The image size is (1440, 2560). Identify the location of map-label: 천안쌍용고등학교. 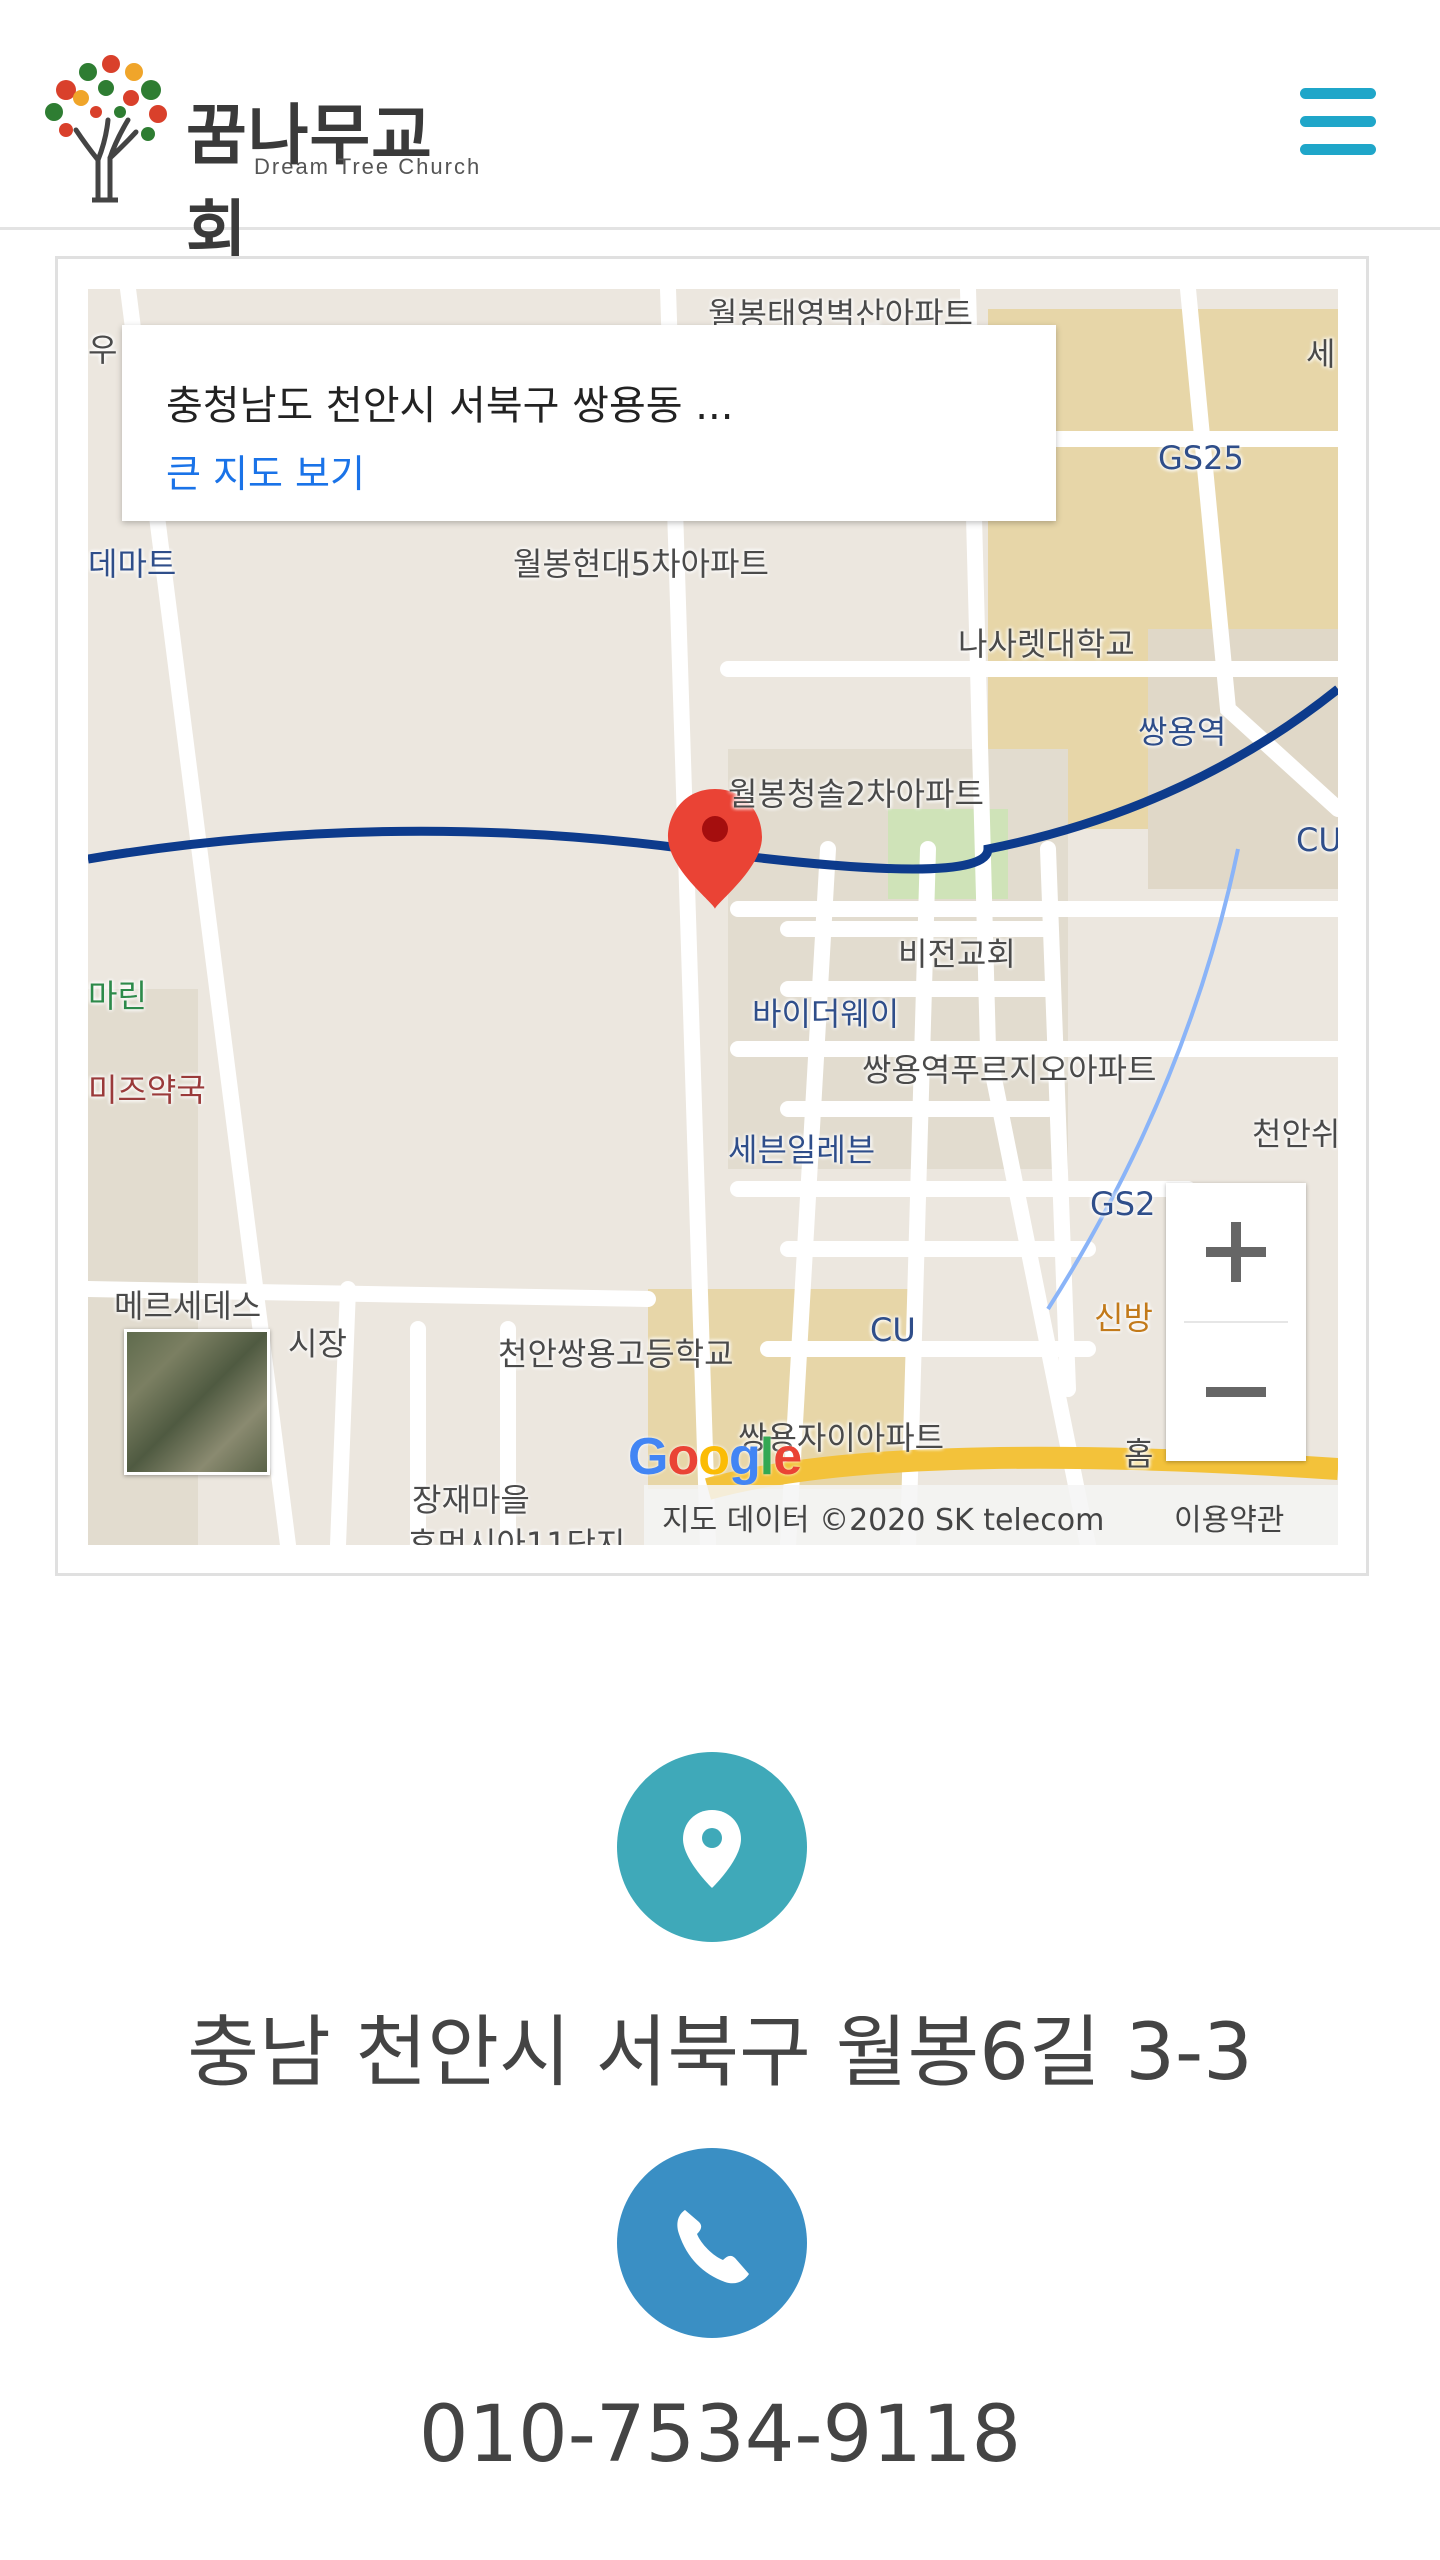
(616, 1354).